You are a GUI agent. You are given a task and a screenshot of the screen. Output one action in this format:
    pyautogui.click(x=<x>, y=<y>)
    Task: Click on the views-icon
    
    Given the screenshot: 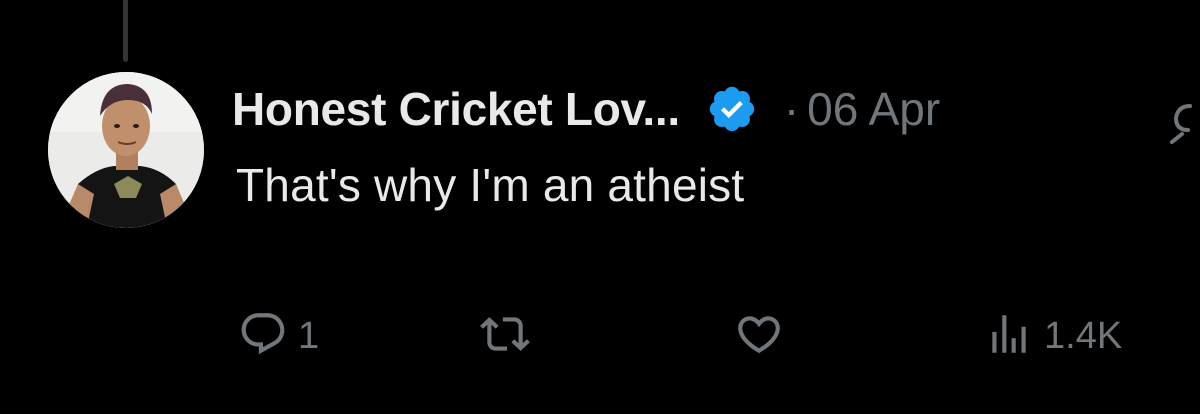 What is the action you would take?
    pyautogui.click(x=1009, y=336)
    